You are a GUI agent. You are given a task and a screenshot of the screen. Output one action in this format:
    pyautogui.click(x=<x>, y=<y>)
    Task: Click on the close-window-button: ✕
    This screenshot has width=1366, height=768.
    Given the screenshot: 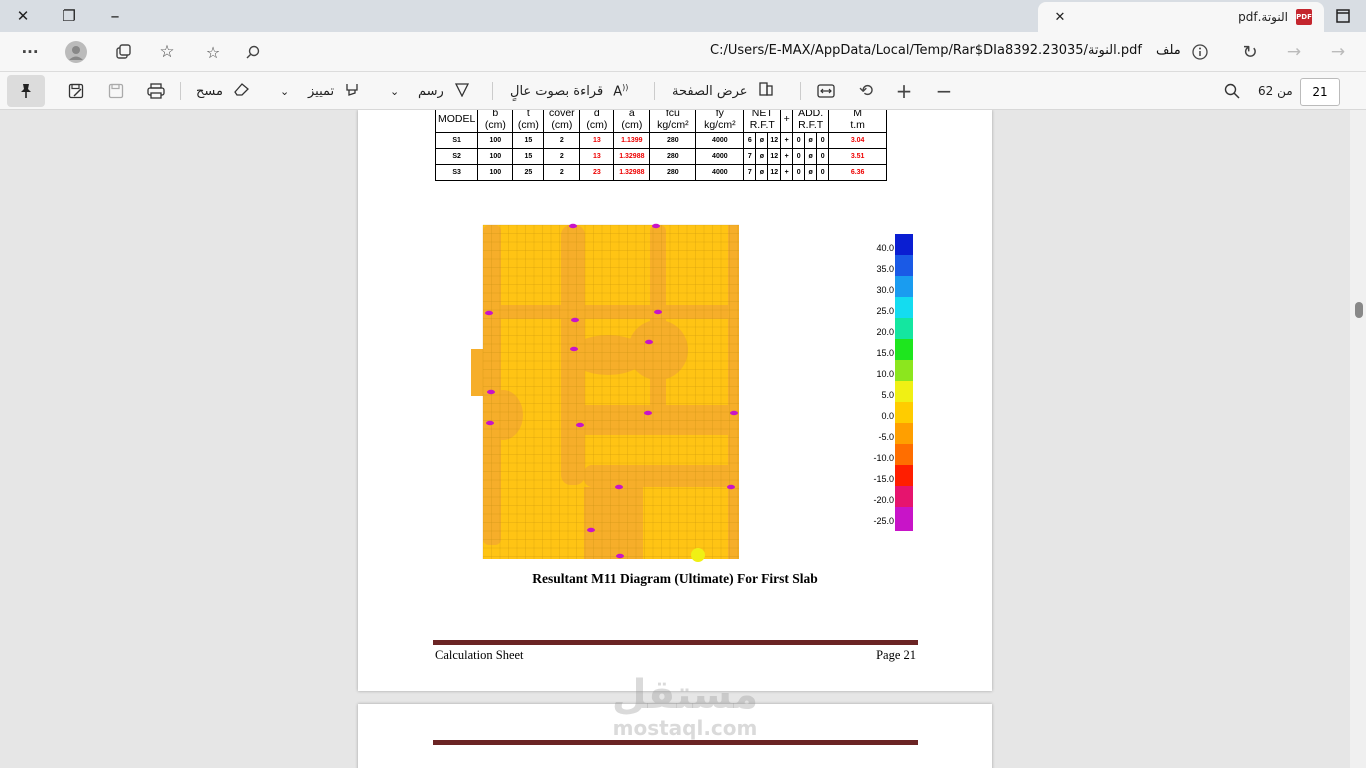 What is the action you would take?
    pyautogui.click(x=23, y=16)
    